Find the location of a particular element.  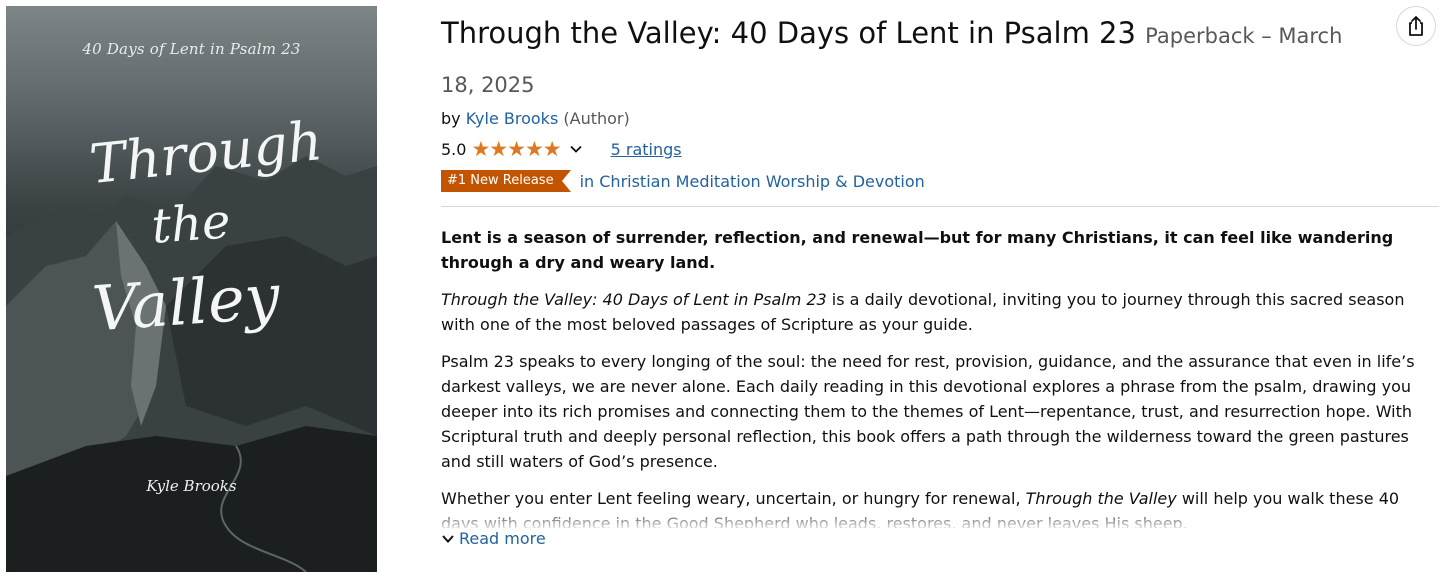

read-more-link: Read more is located at coordinates (941, 538).